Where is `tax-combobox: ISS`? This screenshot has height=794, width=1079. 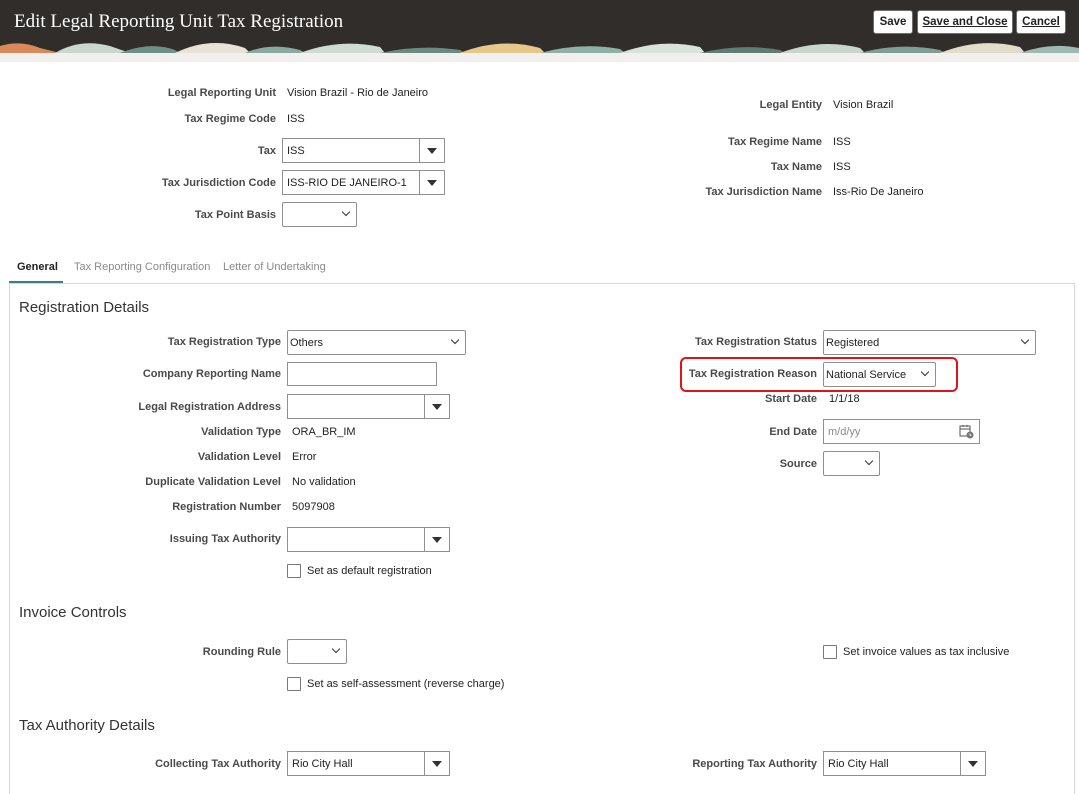 tax-combobox: ISS is located at coordinates (363, 150).